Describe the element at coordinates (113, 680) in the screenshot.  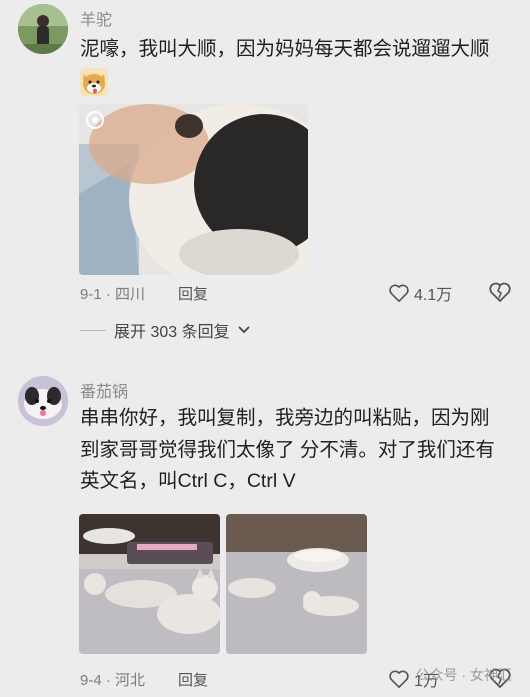
I see `comment-location-date: 9-4 · 河北` at that location.